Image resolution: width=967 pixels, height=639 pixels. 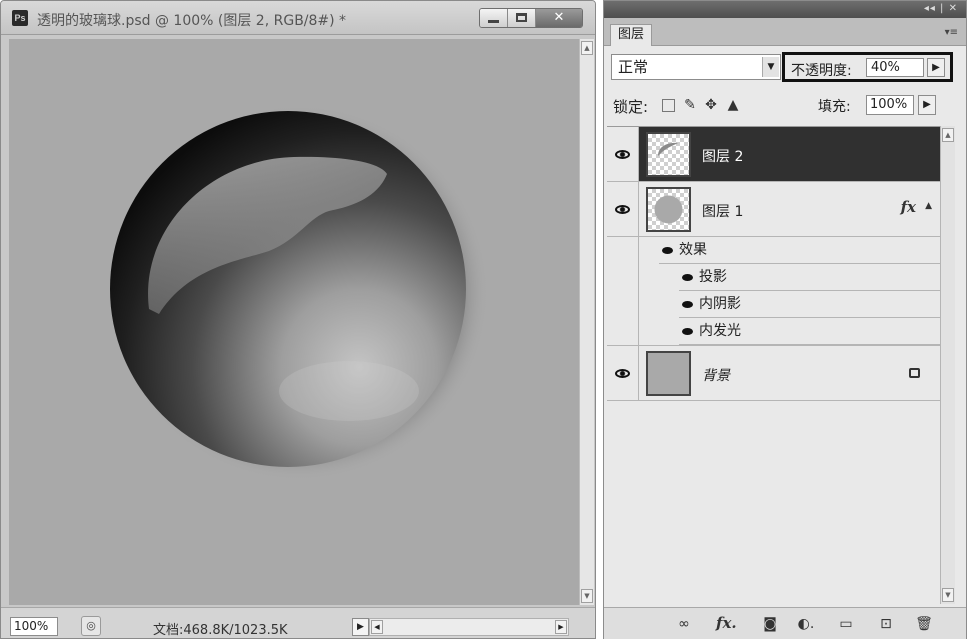 What do you see at coordinates (890, 105) in the screenshot?
I see `fill-input: 100%` at bounding box center [890, 105].